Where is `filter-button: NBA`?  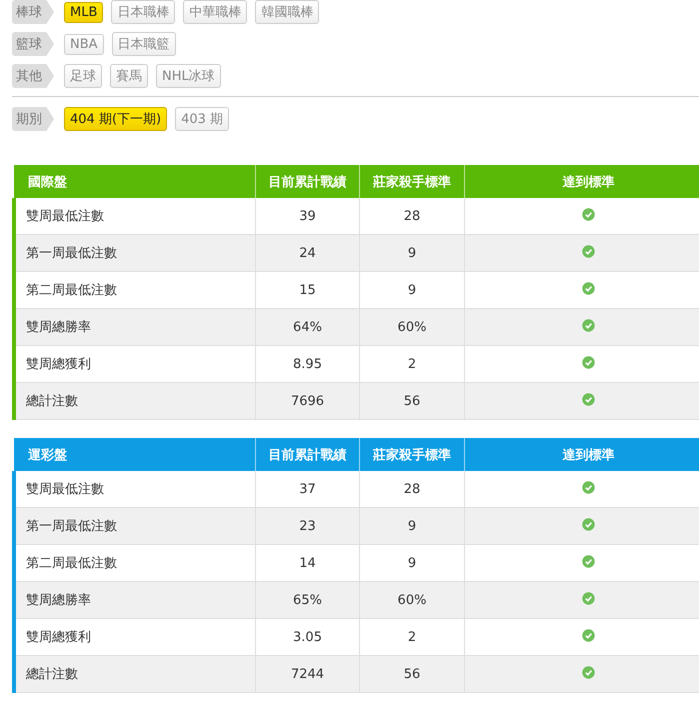 filter-button: NBA is located at coordinates (84, 44).